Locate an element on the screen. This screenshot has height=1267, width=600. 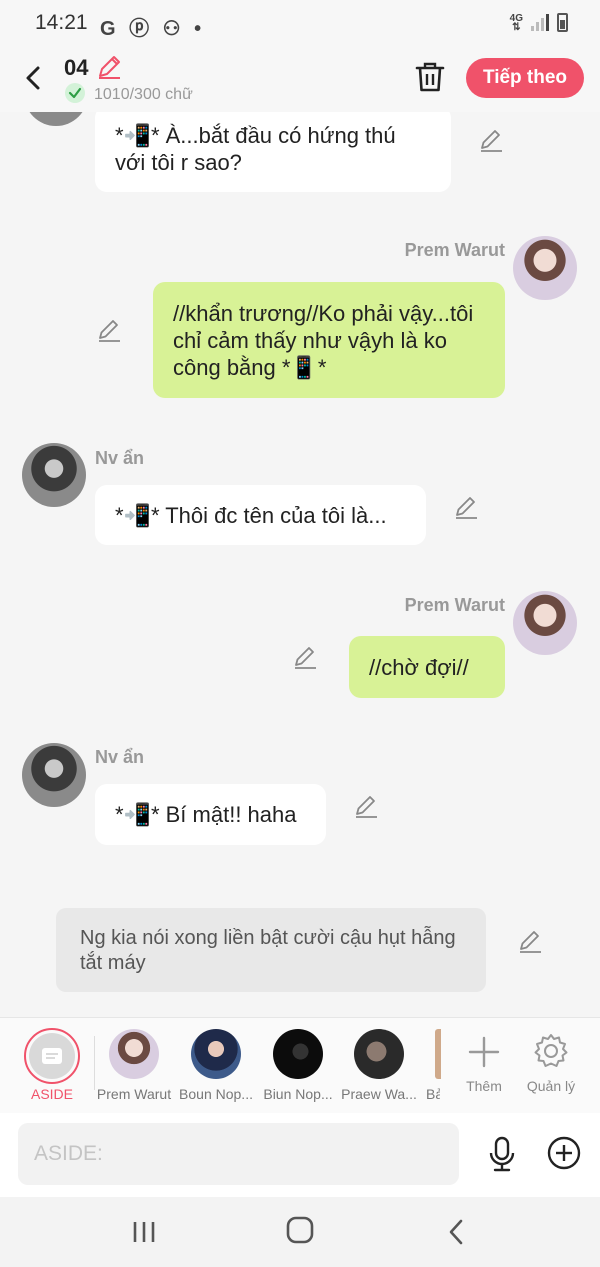
system-nav-bar is located at coordinates (300, 1232).